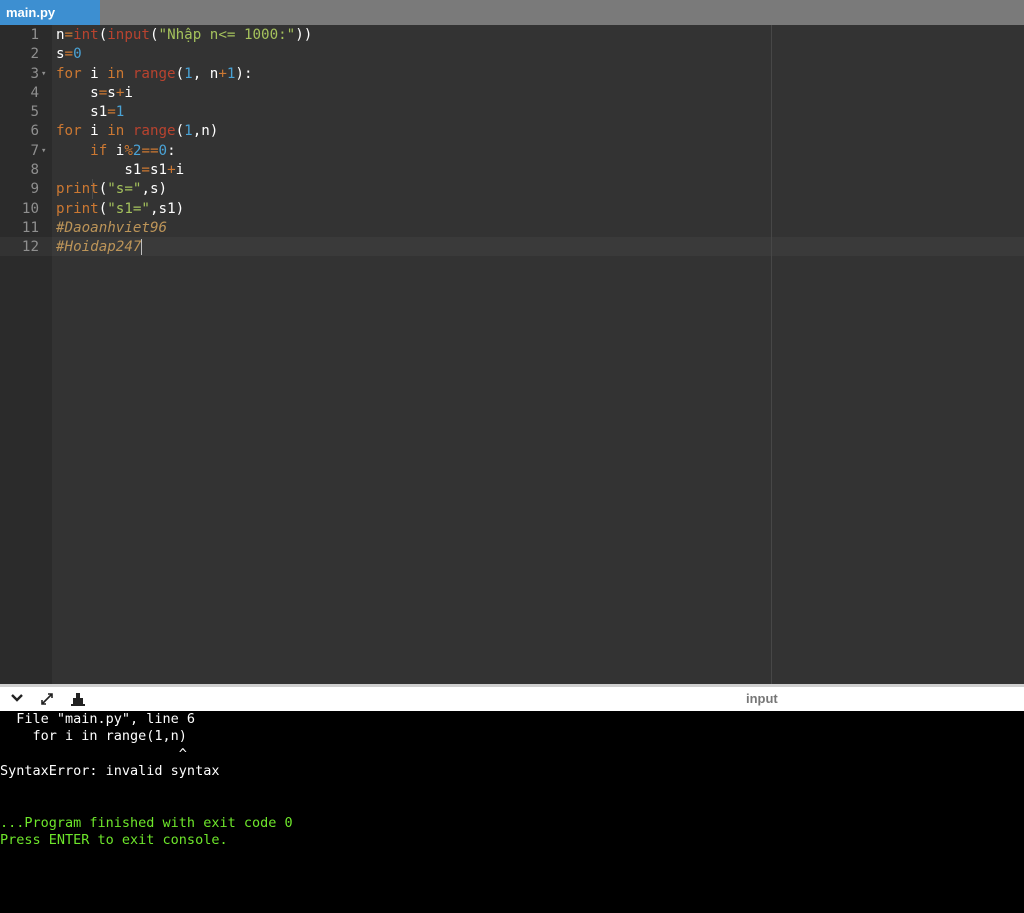 This screenshot has height=913, width=1024. I want to click on code-token: %, so click(128, 150).